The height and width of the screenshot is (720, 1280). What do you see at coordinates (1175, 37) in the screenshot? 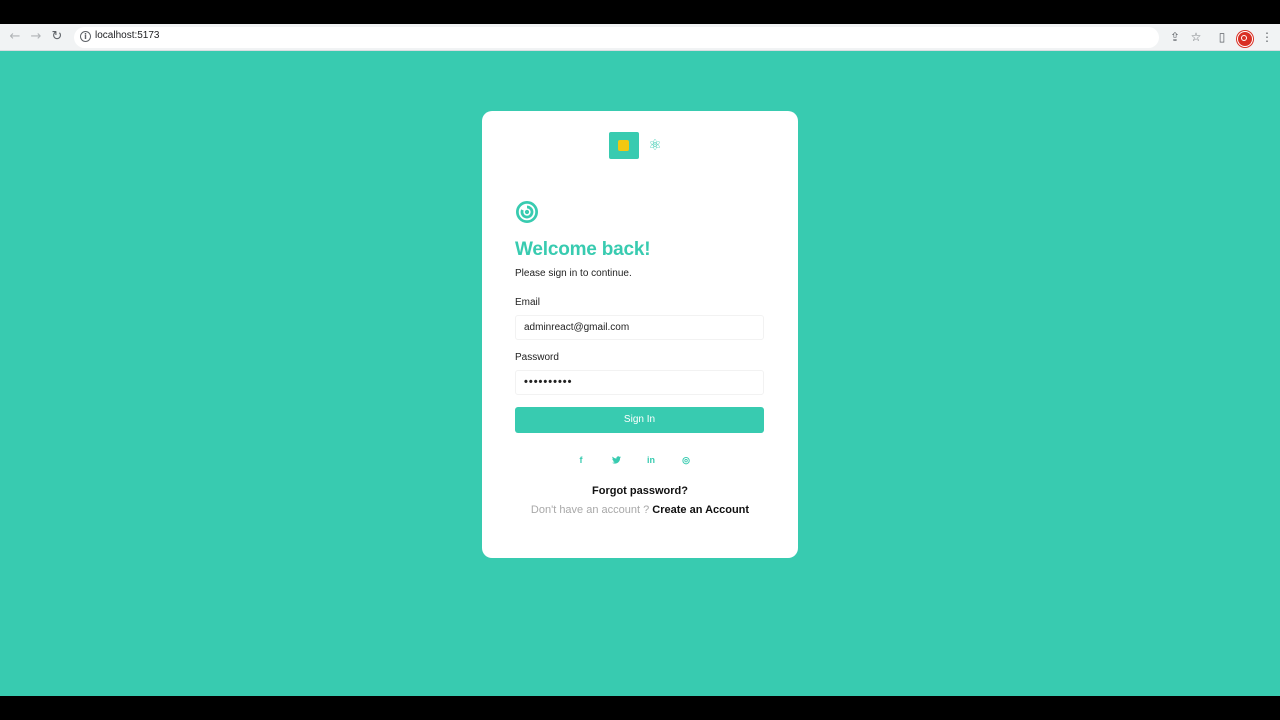
I see `share-icon: ⇪` at bounding box center [1175, 37].